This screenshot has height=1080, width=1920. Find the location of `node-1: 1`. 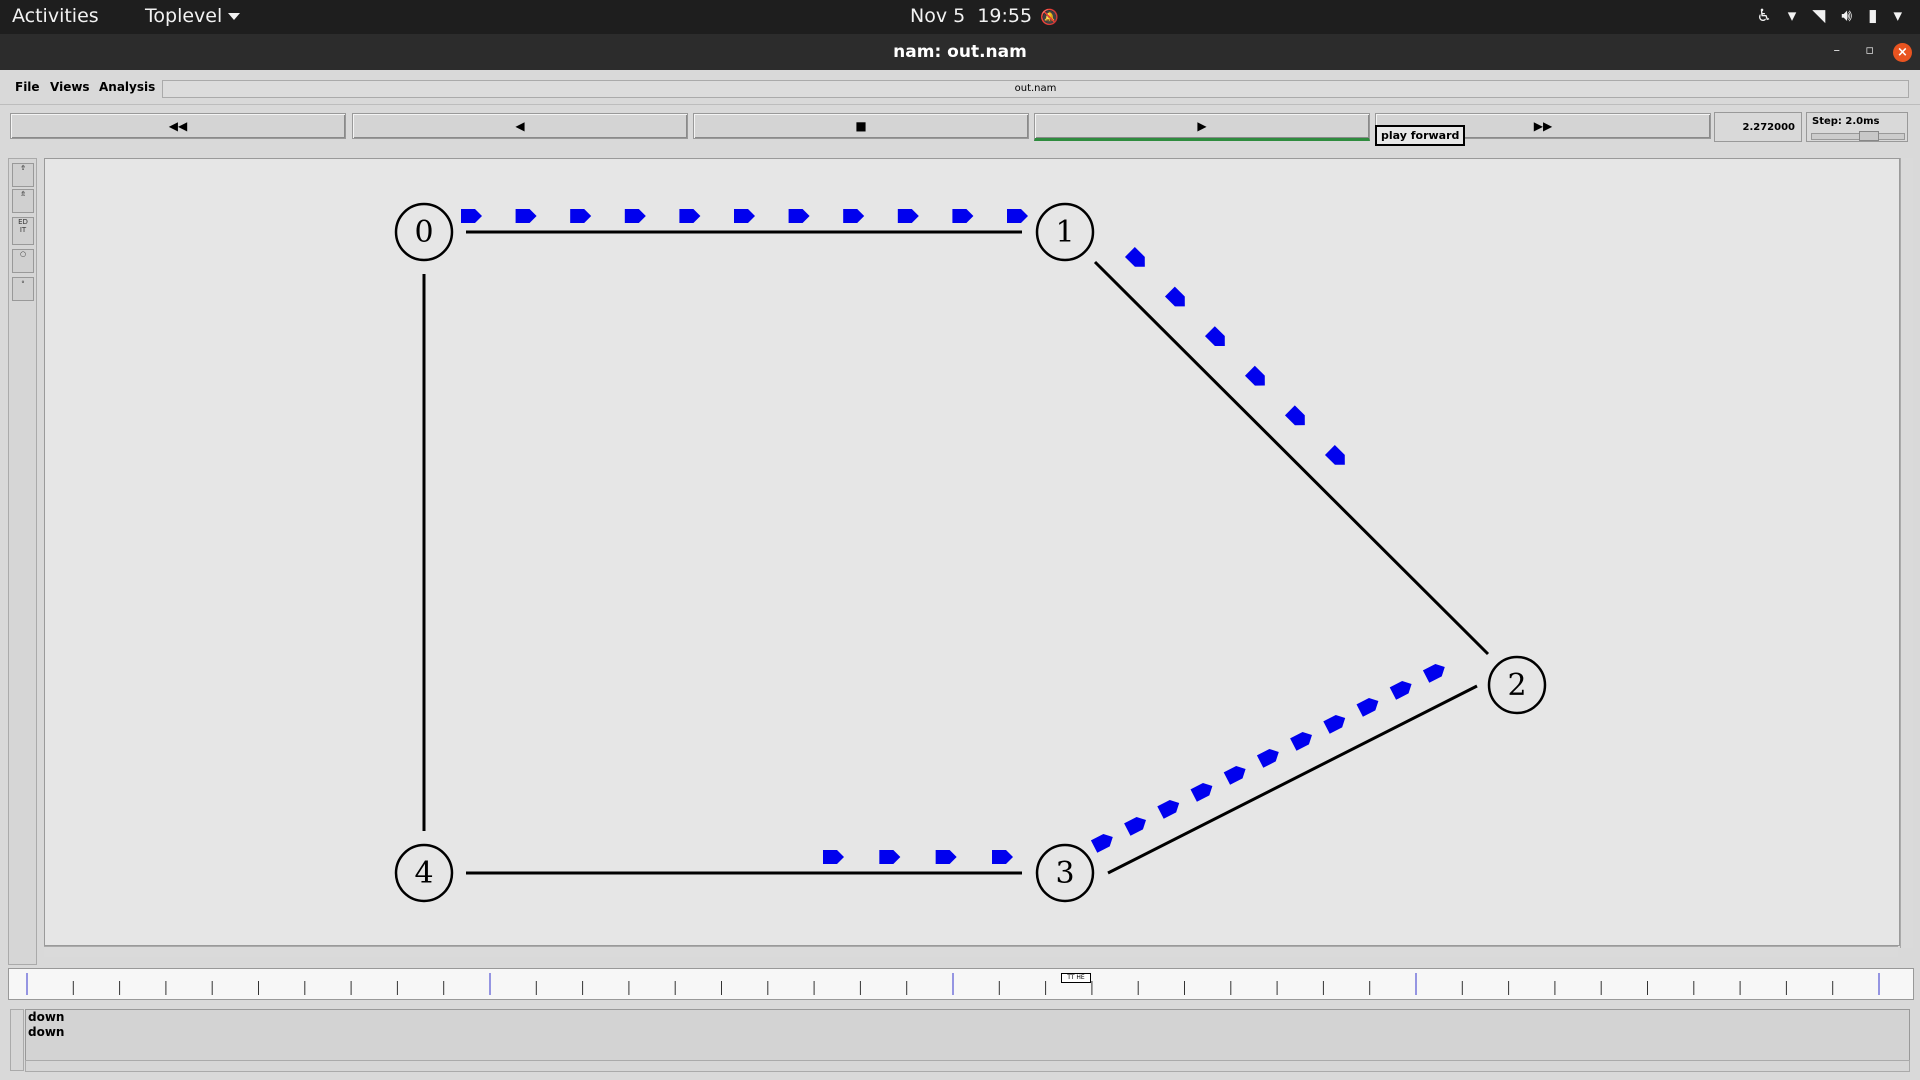

node-1: 1 is located at coordinates (1065, 232).